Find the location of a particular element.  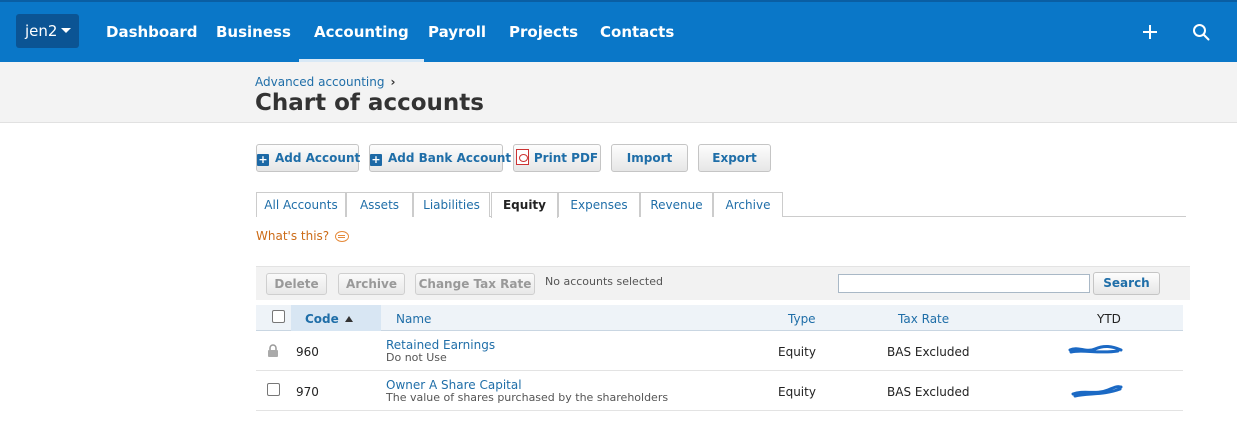

selection-status: No accounts selected is located at coordinates (604, 281).